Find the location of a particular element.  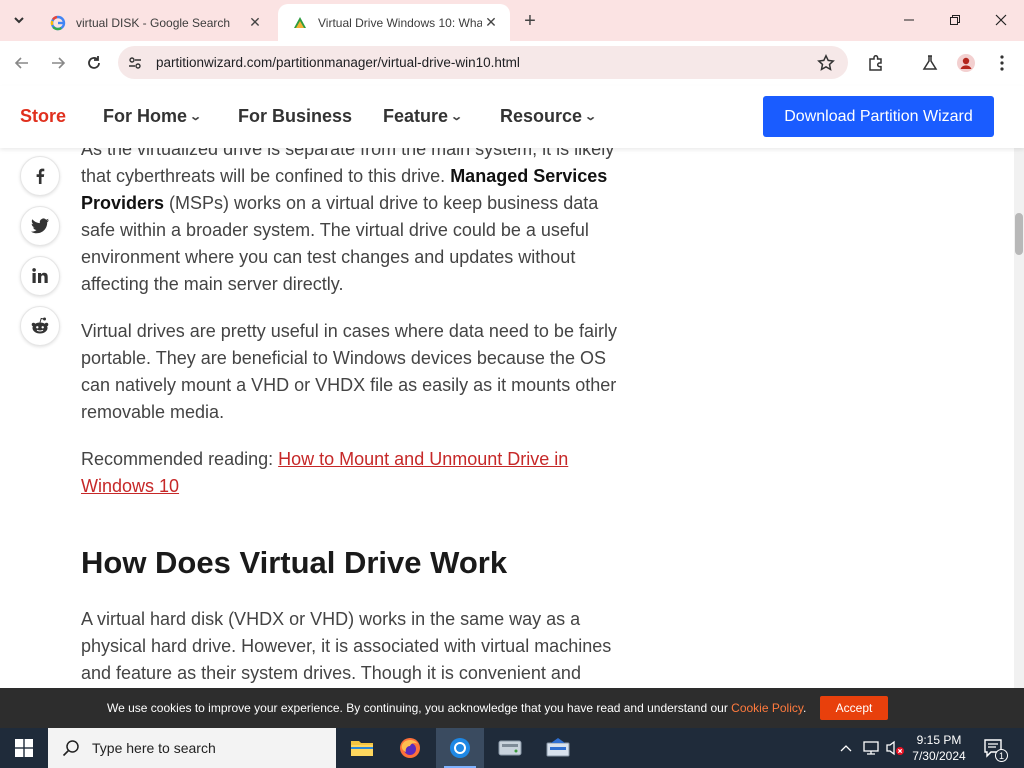

google-icon is located at coordinates (58, 22).